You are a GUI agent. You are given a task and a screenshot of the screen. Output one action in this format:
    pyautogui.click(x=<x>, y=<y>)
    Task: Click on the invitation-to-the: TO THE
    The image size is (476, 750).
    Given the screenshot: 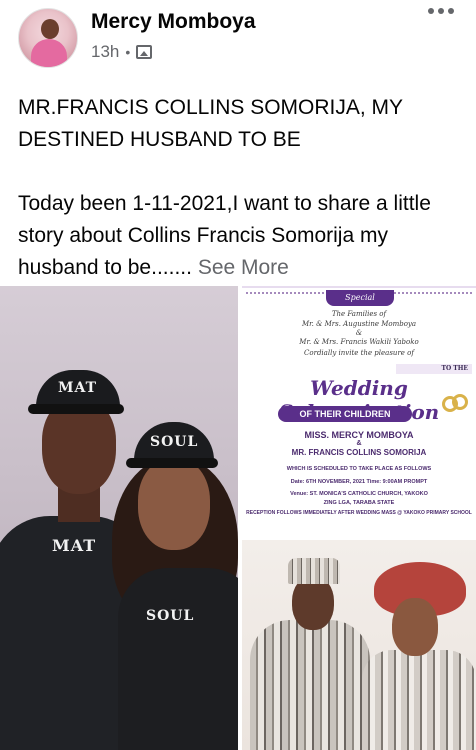 What is the action you would take?
    pyautogui.click(x=434, y=369)
    